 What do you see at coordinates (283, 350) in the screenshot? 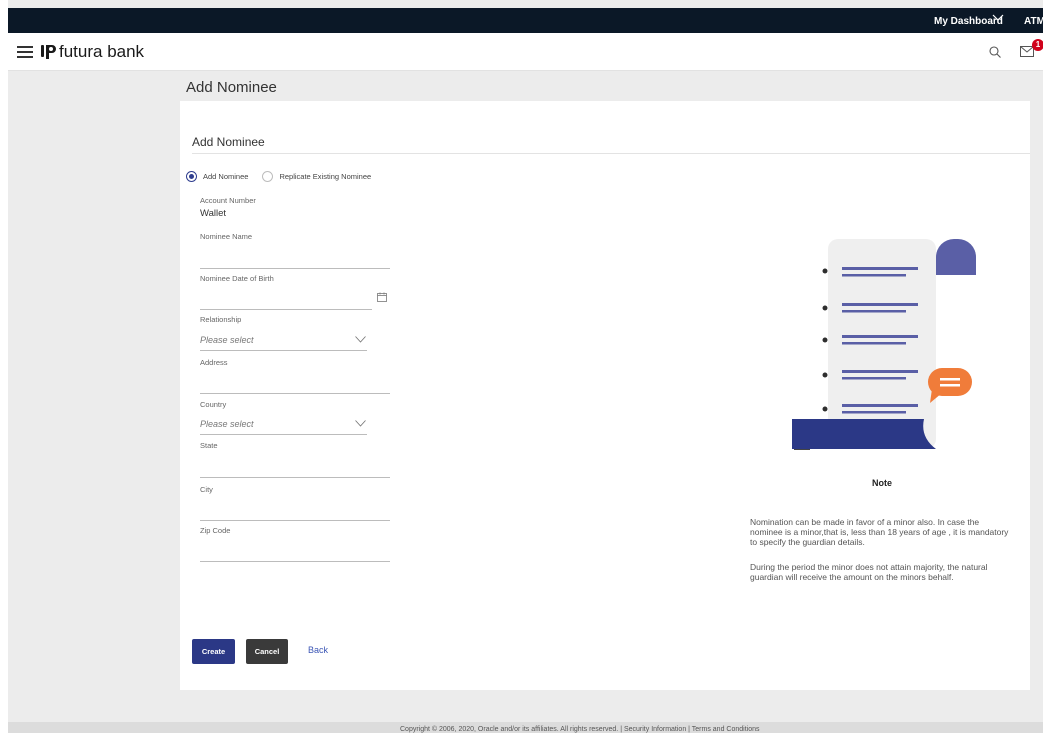
I see `relationship-underline` at bounding box center [283, 350].